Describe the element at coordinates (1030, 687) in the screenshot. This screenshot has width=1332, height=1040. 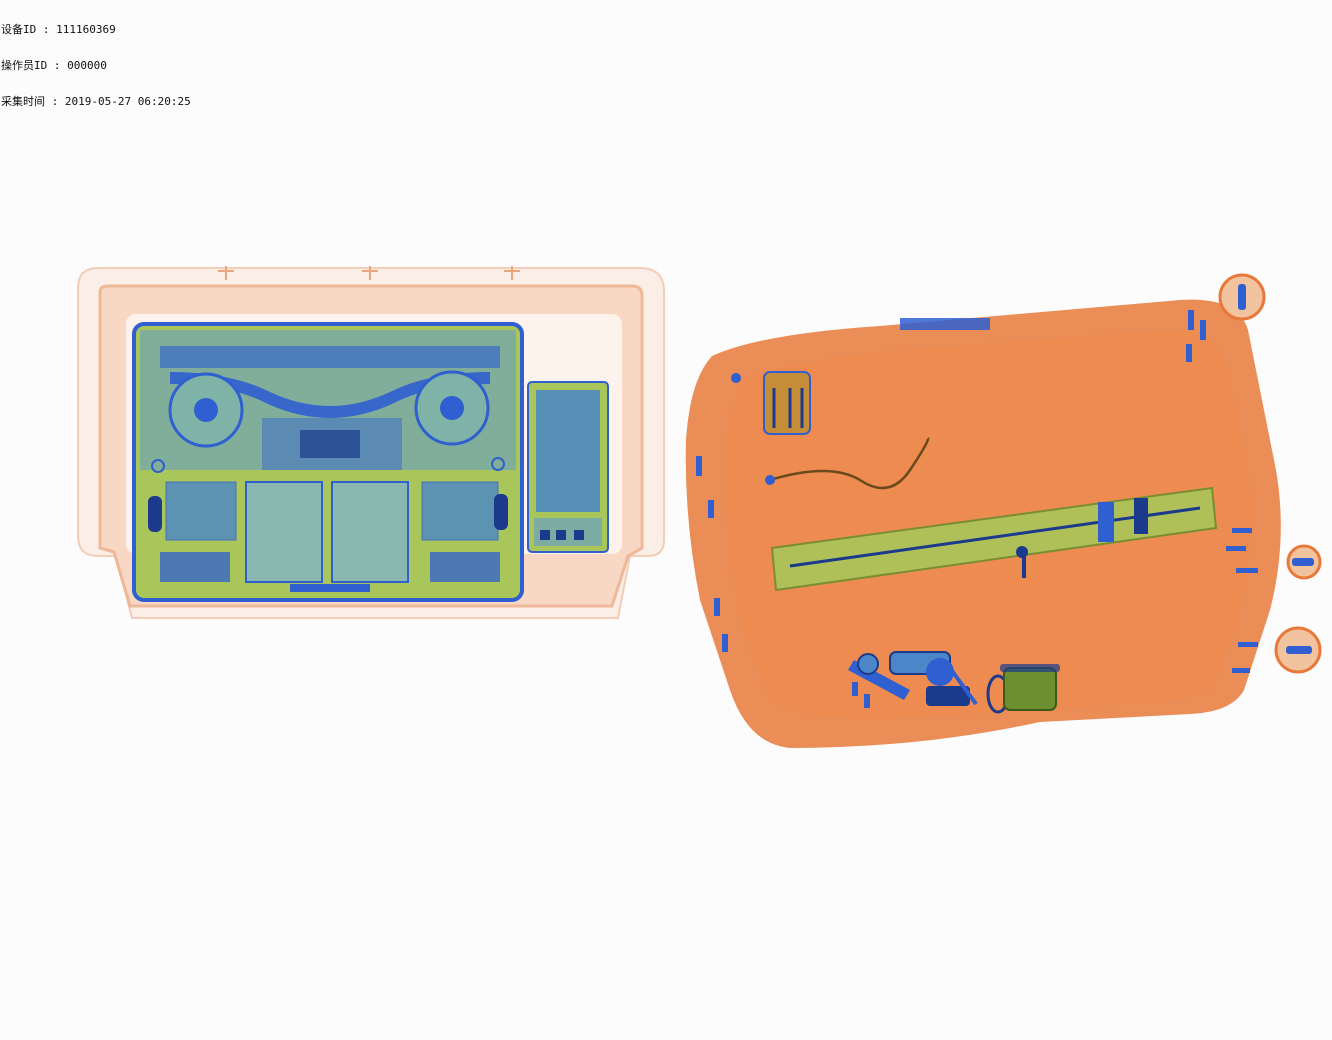
I see `jar` at that location.